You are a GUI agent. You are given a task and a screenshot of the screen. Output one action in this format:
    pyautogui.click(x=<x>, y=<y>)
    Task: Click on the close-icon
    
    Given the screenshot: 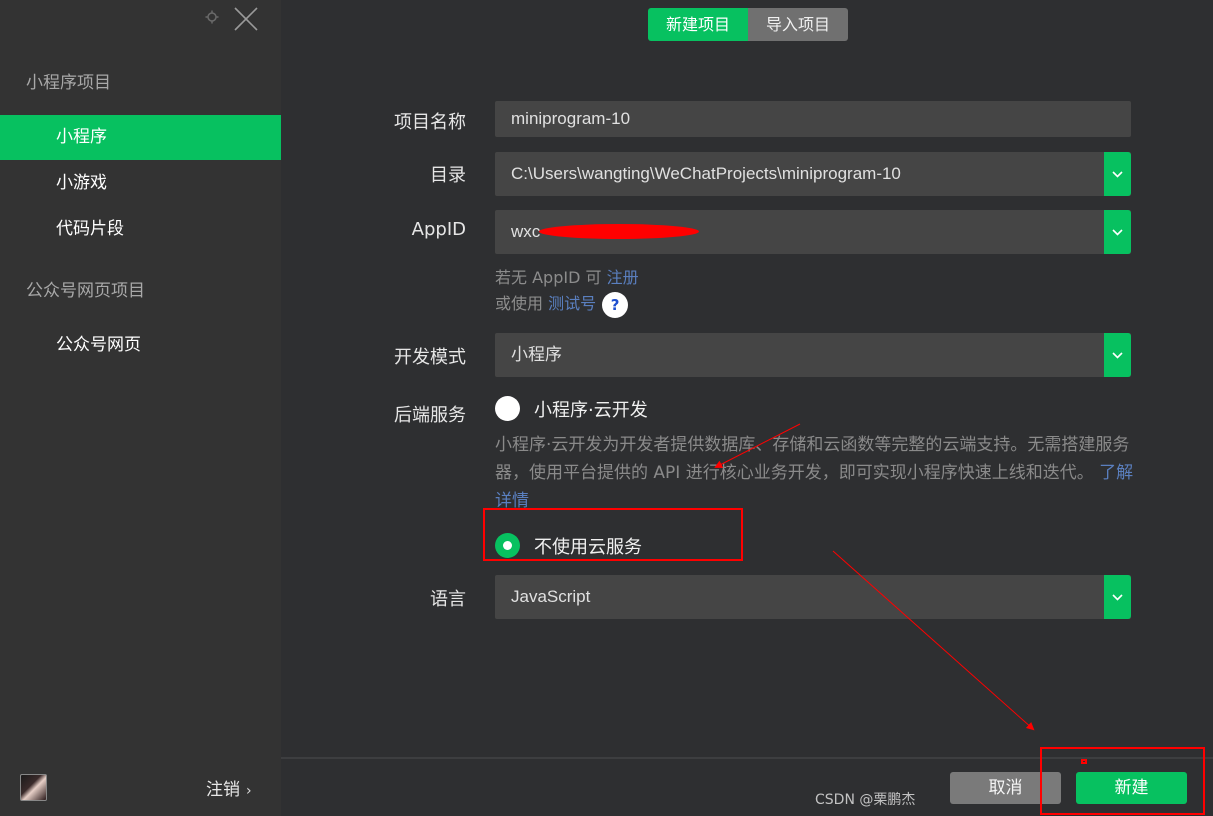 What is the action you would take?
    pyautogui.click(x=246, y=19)
    